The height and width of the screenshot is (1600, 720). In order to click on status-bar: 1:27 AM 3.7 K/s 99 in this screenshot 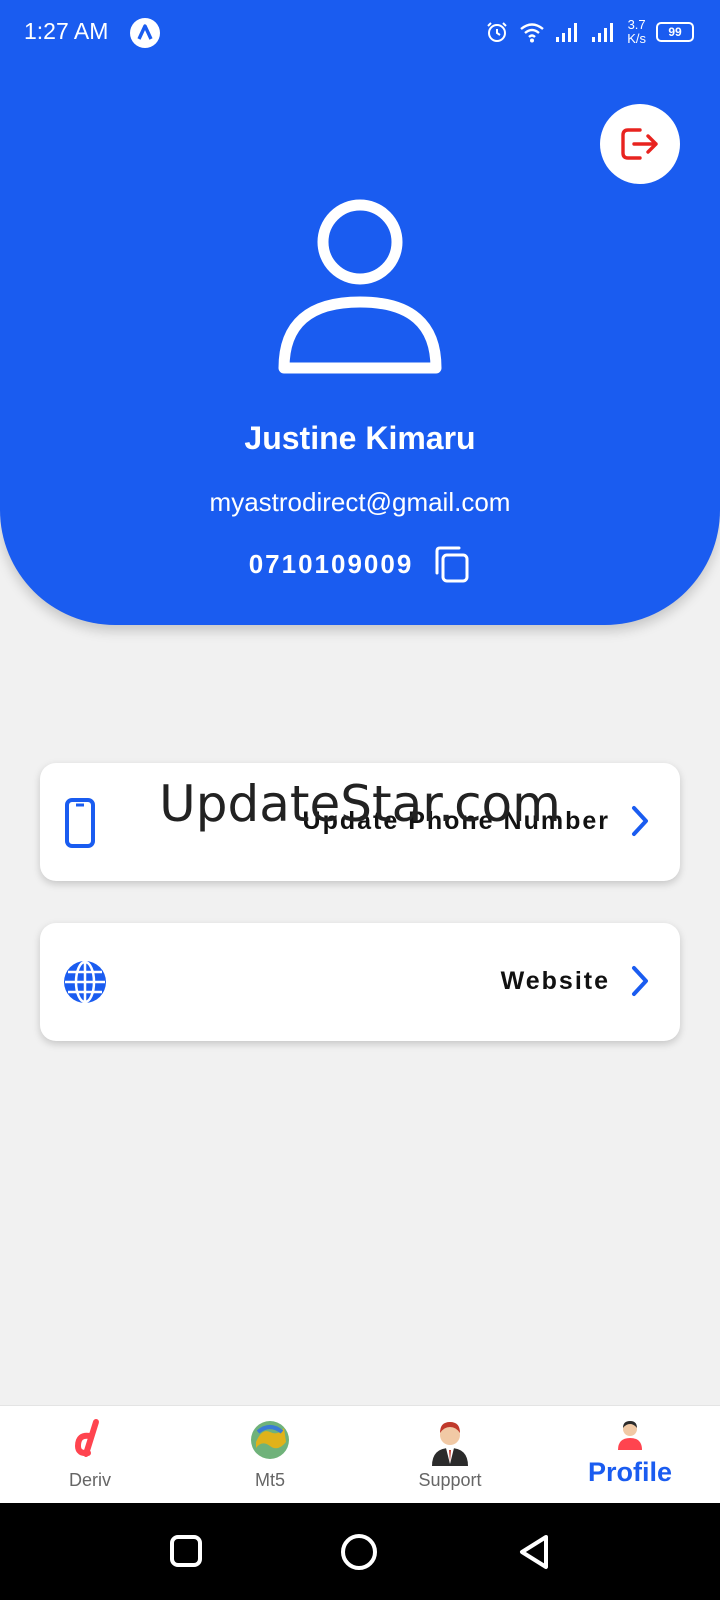, I will do `click(360, 32)`.